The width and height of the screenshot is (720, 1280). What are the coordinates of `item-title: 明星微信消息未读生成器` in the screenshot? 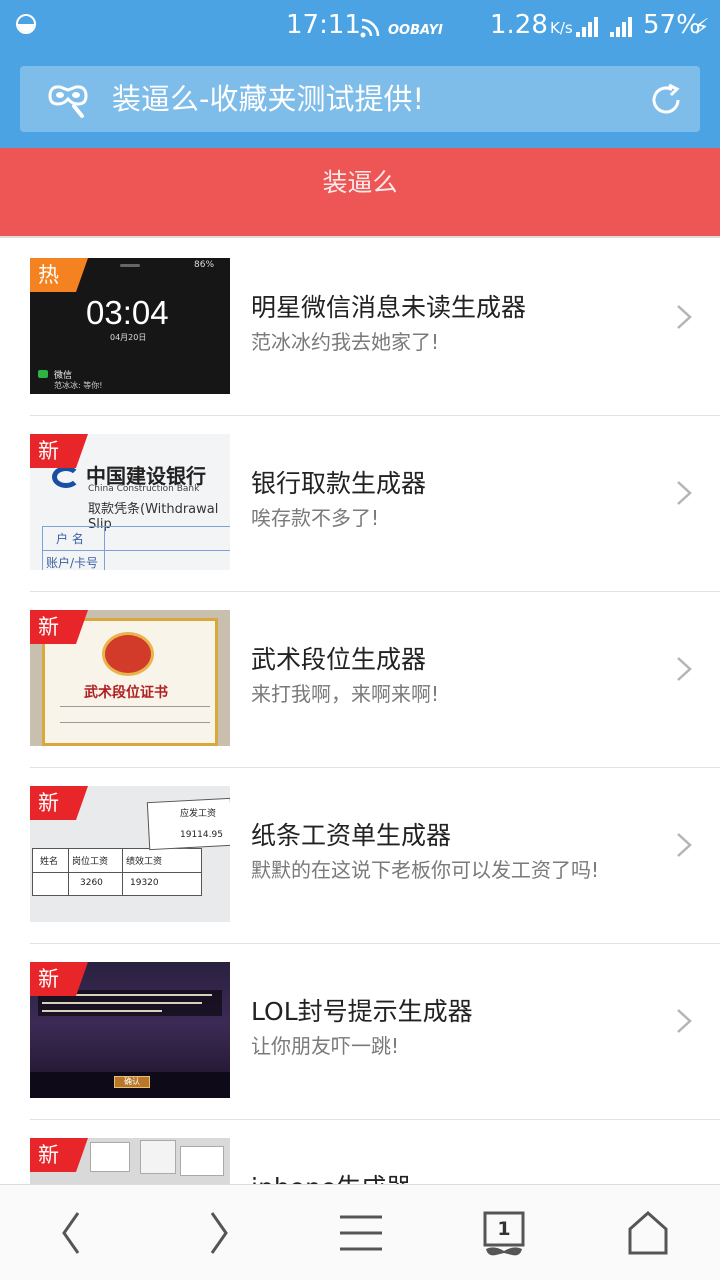 It's located at (389, 307).